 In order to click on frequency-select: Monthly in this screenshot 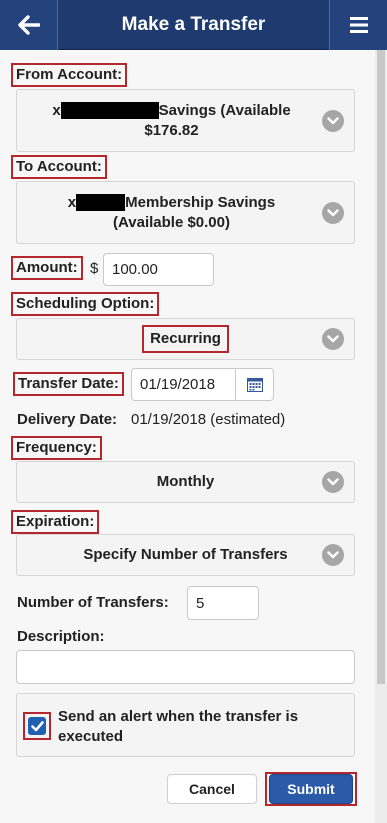, I will do `click(185, 482)`.